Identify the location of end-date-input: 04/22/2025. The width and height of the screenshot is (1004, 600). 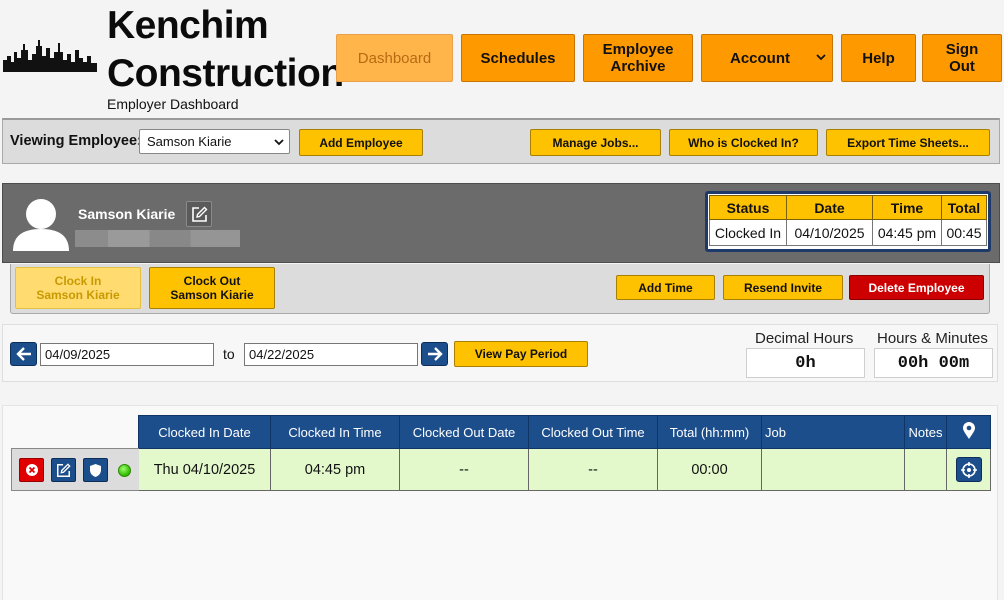
(331, 354).